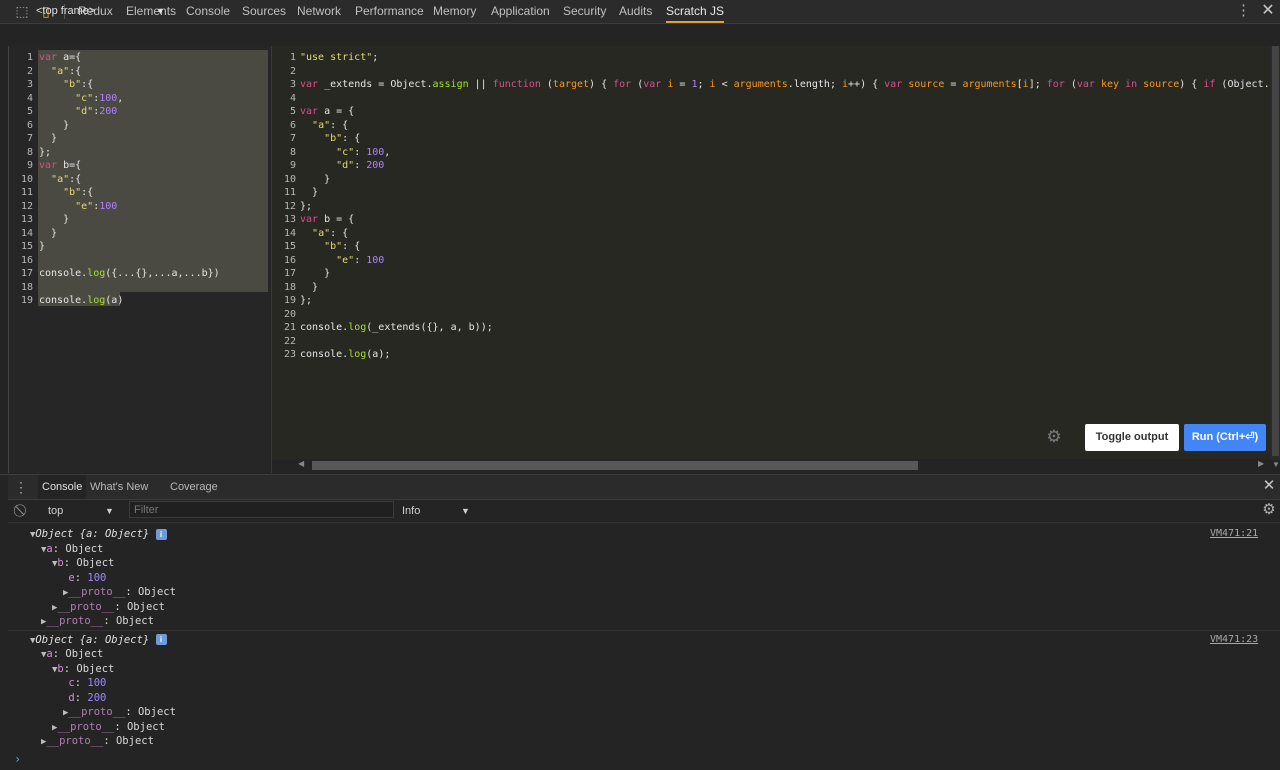 Image resolution: width=1280 pixels, height=770 pixels. Describe the element at coordinates (17, 759) in the screenshot. I see `console-prompt: ›` at that location.